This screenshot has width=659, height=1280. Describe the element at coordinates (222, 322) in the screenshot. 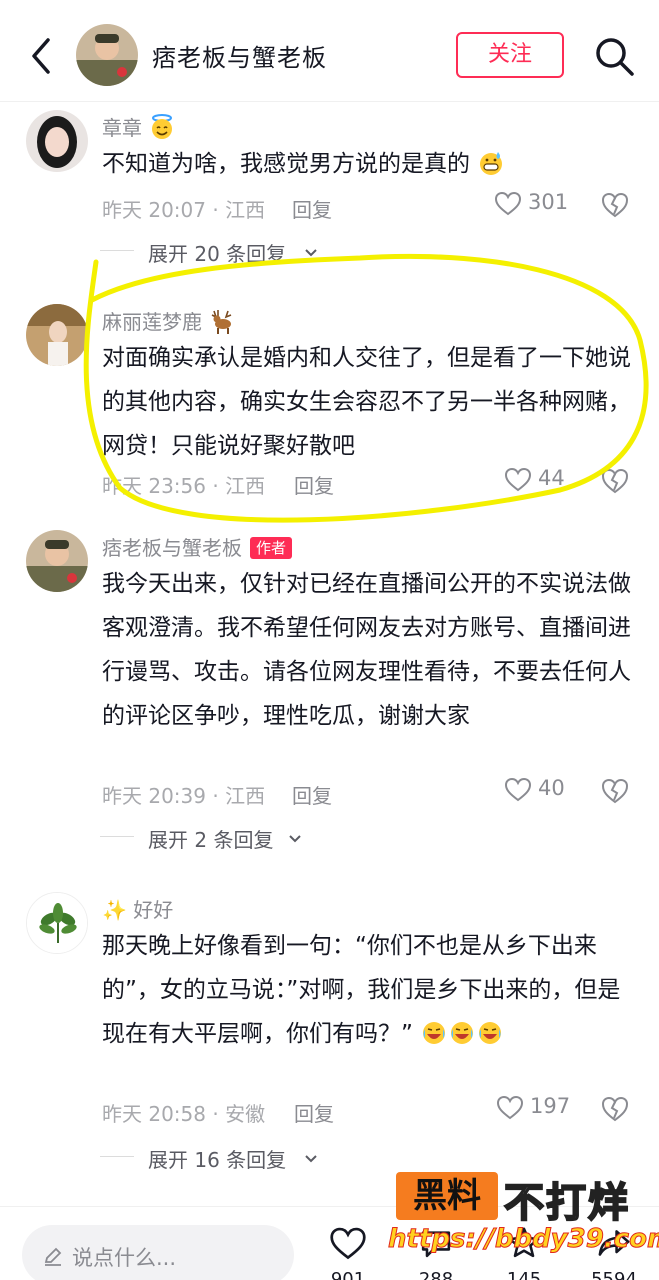

I see `deer-emoji-icon` at that location.